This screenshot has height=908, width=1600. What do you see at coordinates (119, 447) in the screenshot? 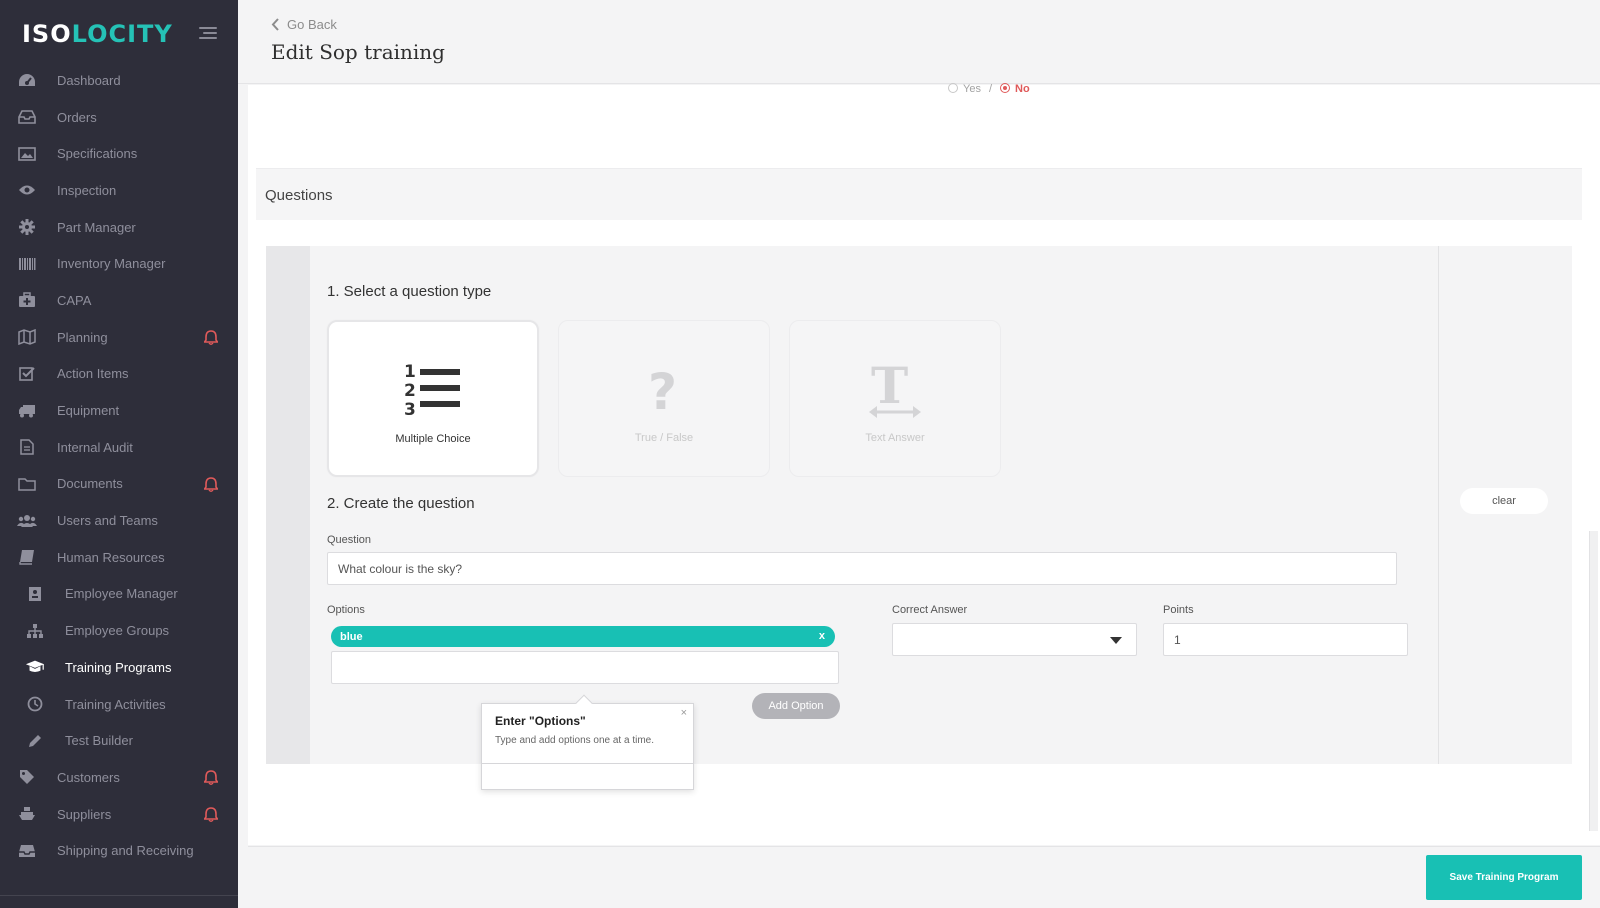
I see `sidebar-item-internal-audit: Internal Audit` at bounding box center [119, 447].